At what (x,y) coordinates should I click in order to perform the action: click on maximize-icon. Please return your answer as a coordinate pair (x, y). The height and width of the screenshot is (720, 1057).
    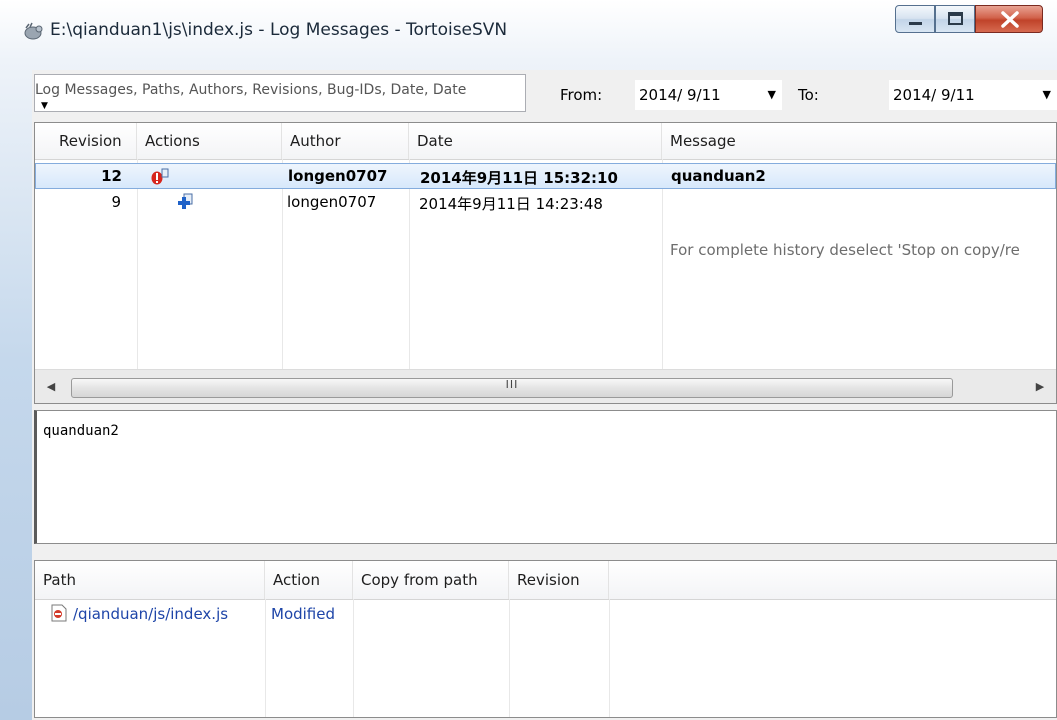
    Looking at the image, I should click on (955, 18).